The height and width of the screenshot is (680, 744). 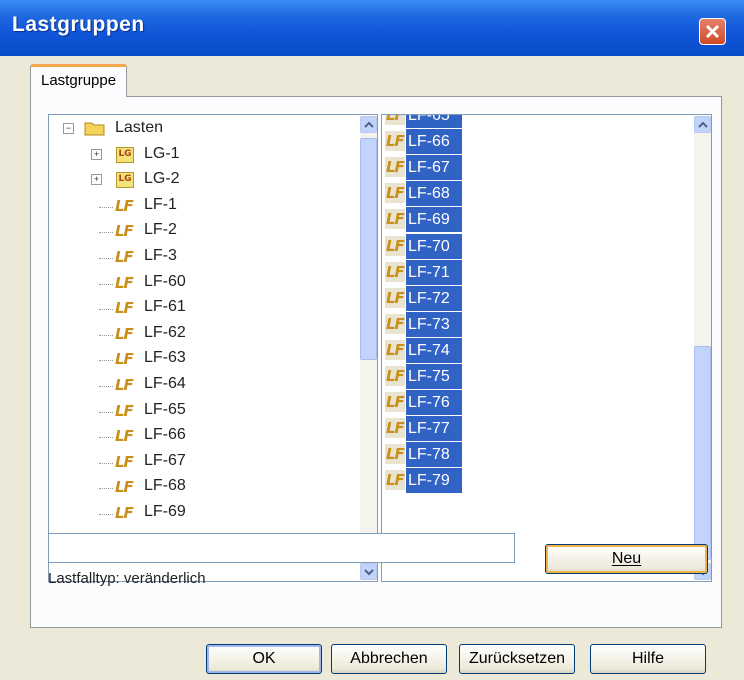 I want to click on cancel-button-label: Abbrechen, so click(x=389, y=658).